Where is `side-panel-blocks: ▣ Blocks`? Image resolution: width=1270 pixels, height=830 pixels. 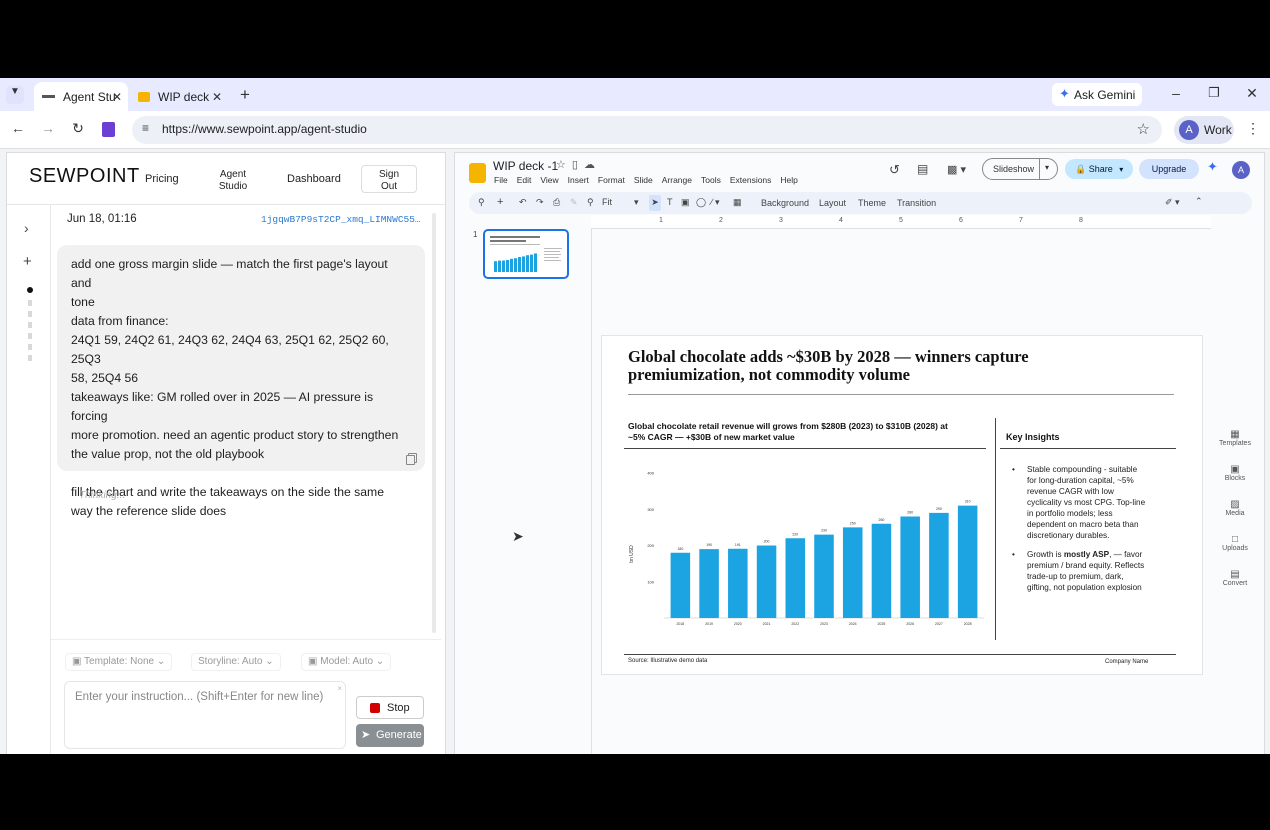
side-panel-blocks: ▣ Blocks is located at coordinates (1235, 473).